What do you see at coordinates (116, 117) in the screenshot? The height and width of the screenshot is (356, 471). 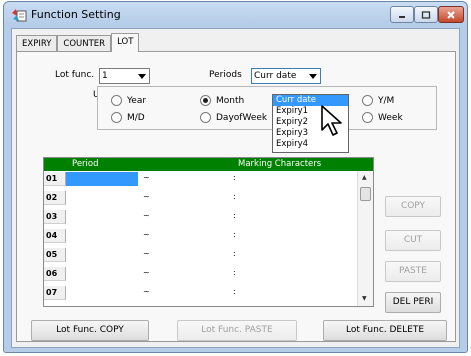 I see `radio-md-dot` at bounding box center [116, 117].